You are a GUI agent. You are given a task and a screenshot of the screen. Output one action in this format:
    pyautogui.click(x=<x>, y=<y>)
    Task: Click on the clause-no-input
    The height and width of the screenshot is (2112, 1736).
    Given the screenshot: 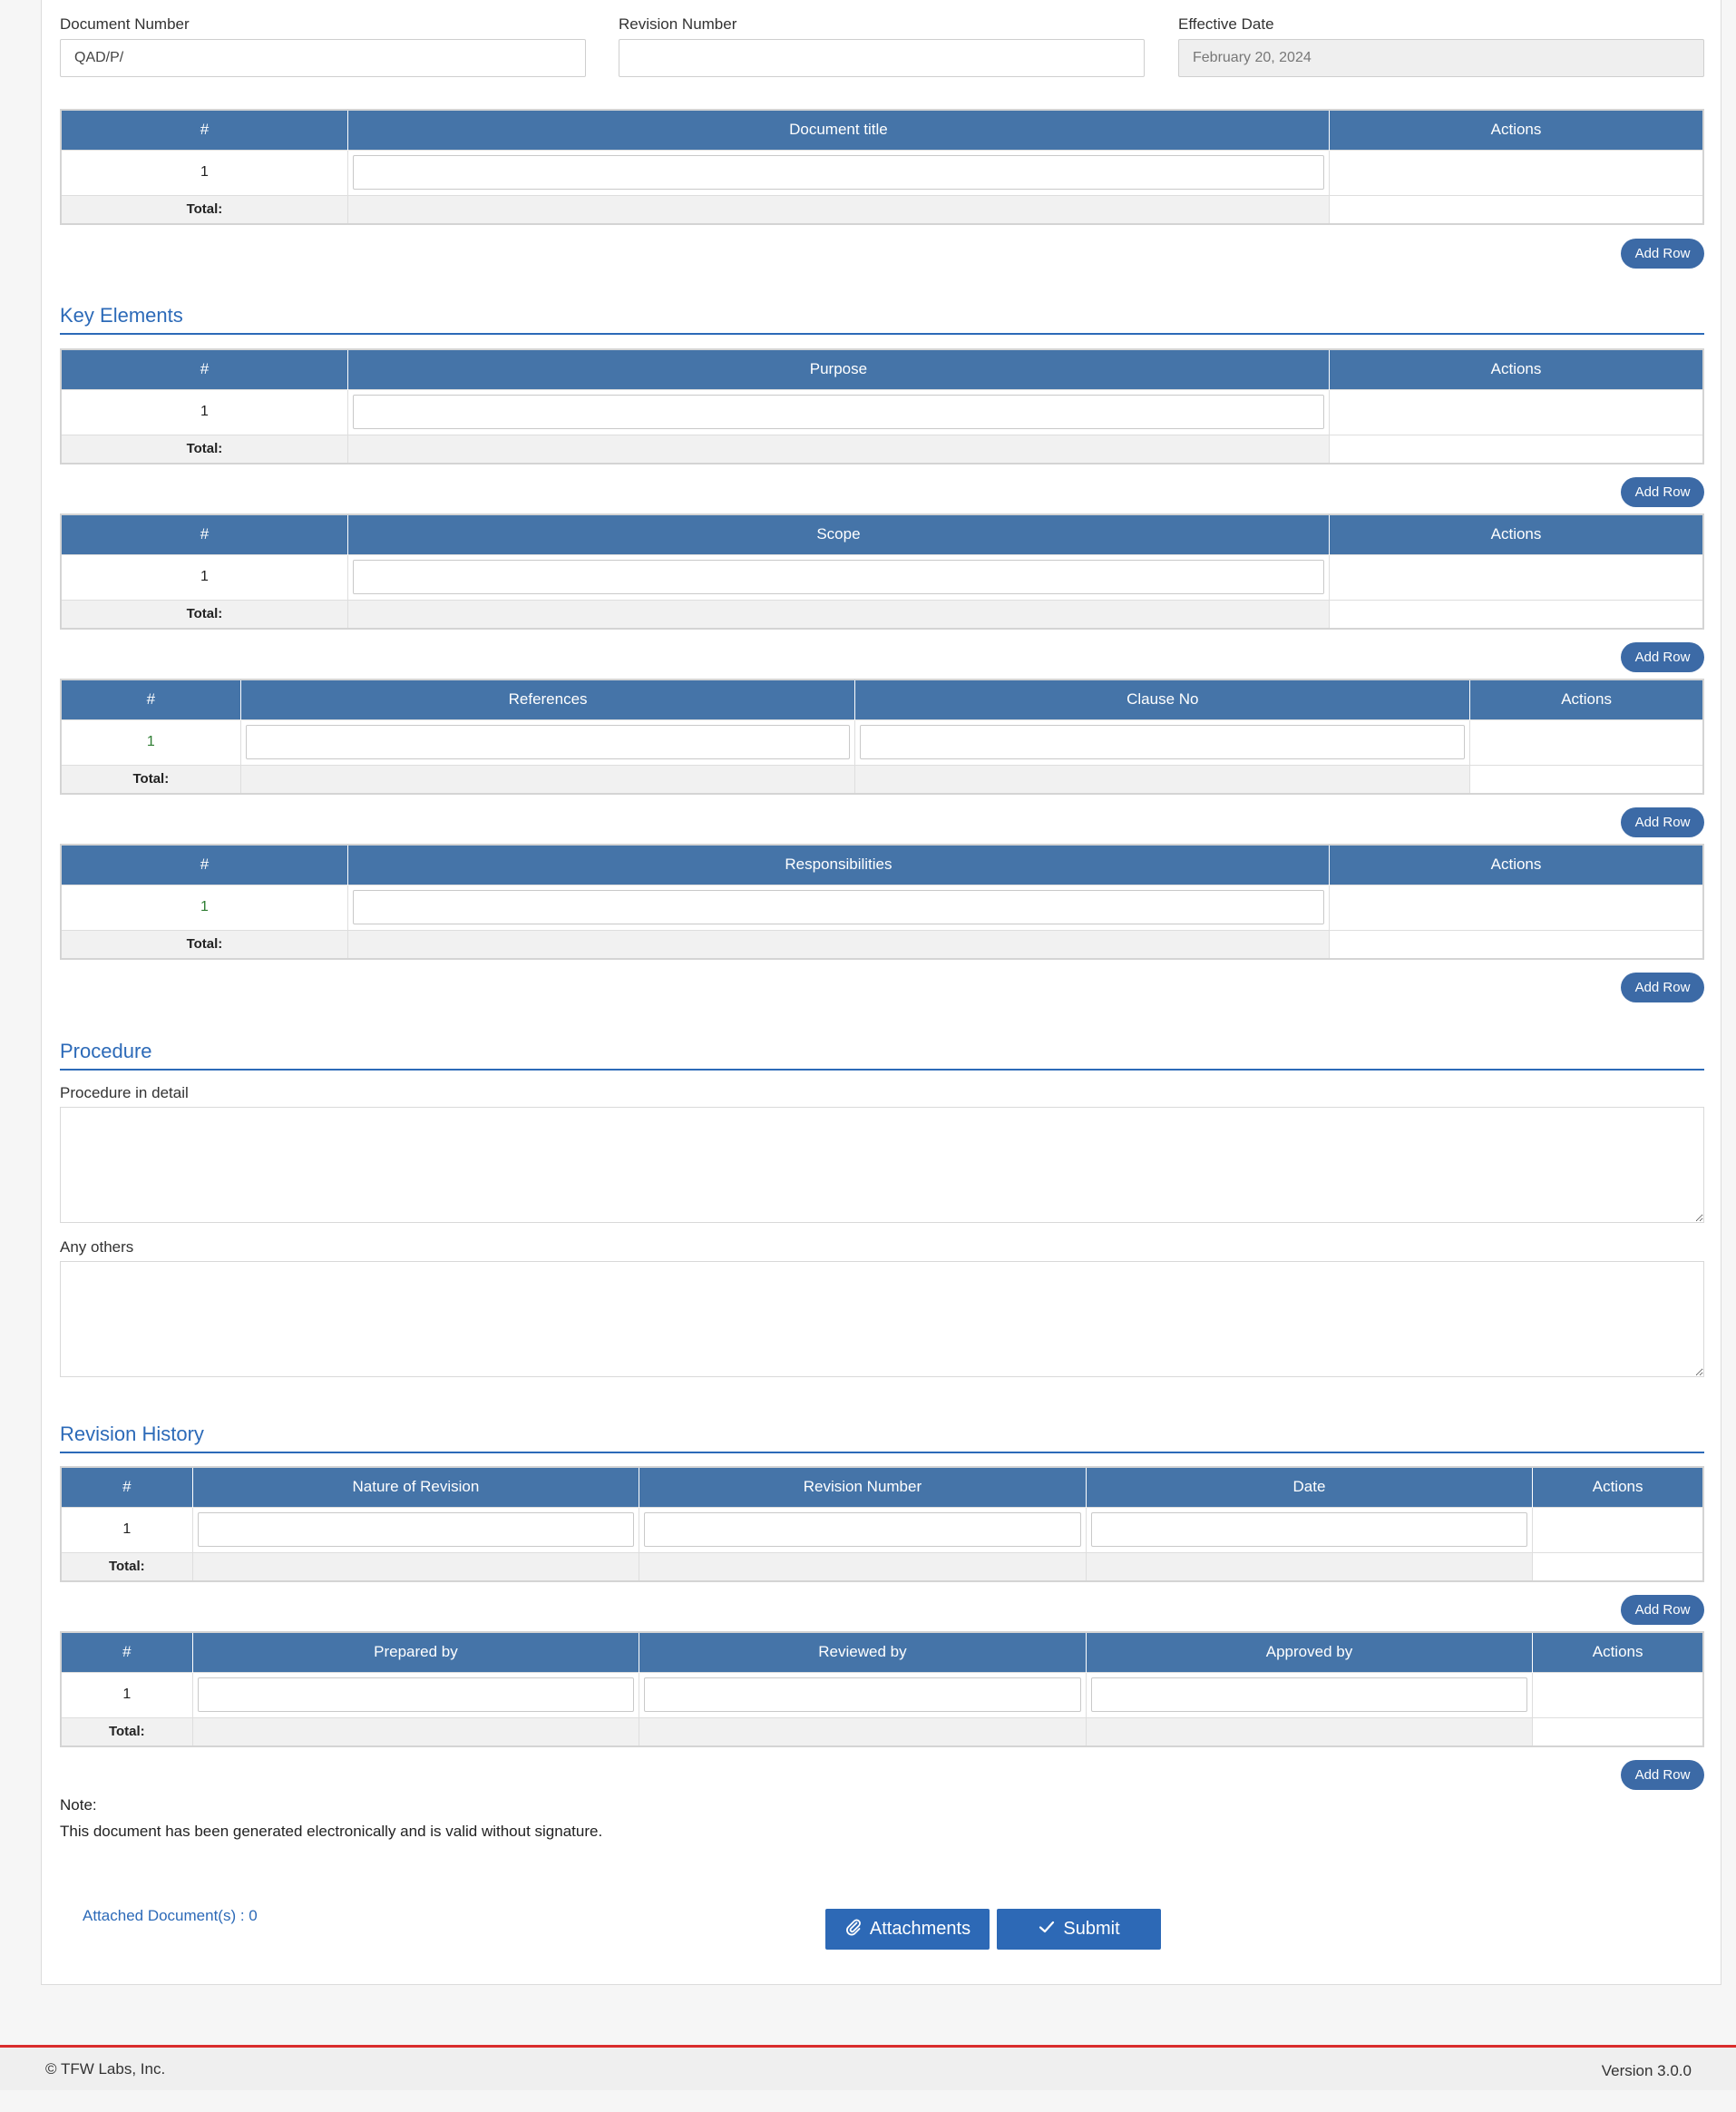 What is the action you would take?
    pyautogui.click(x=1163, y=742)
    